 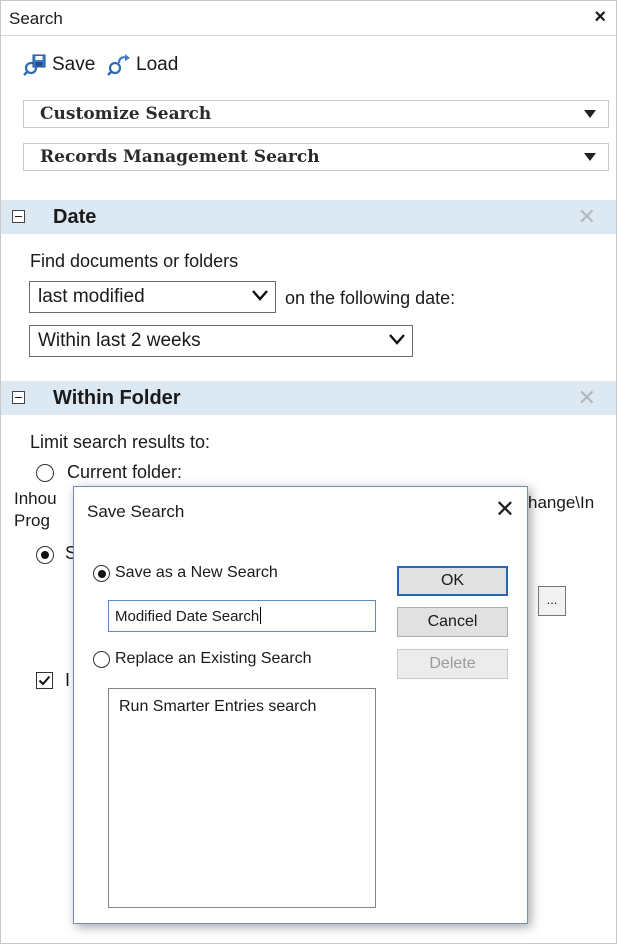 What do you see at coordinates (452, 622) in the screenshot?
I see `cancel-button: Cancel` at bounding box center [452, 622].